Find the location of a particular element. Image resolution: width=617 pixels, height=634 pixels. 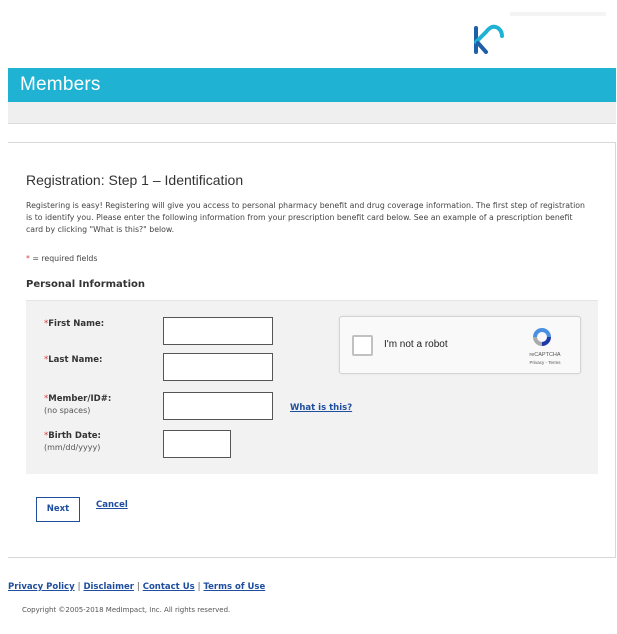

recaptcha-label: I'm not a robot is located at coordinates (416, 344).